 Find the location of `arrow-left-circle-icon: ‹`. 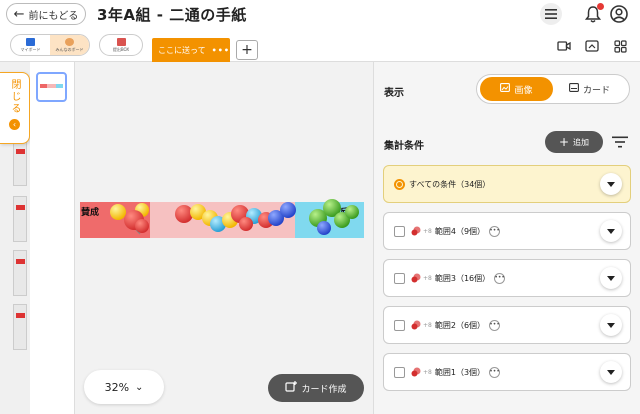

arrow-left-circle-icon: ‹ is located at coordinates (14, 124).